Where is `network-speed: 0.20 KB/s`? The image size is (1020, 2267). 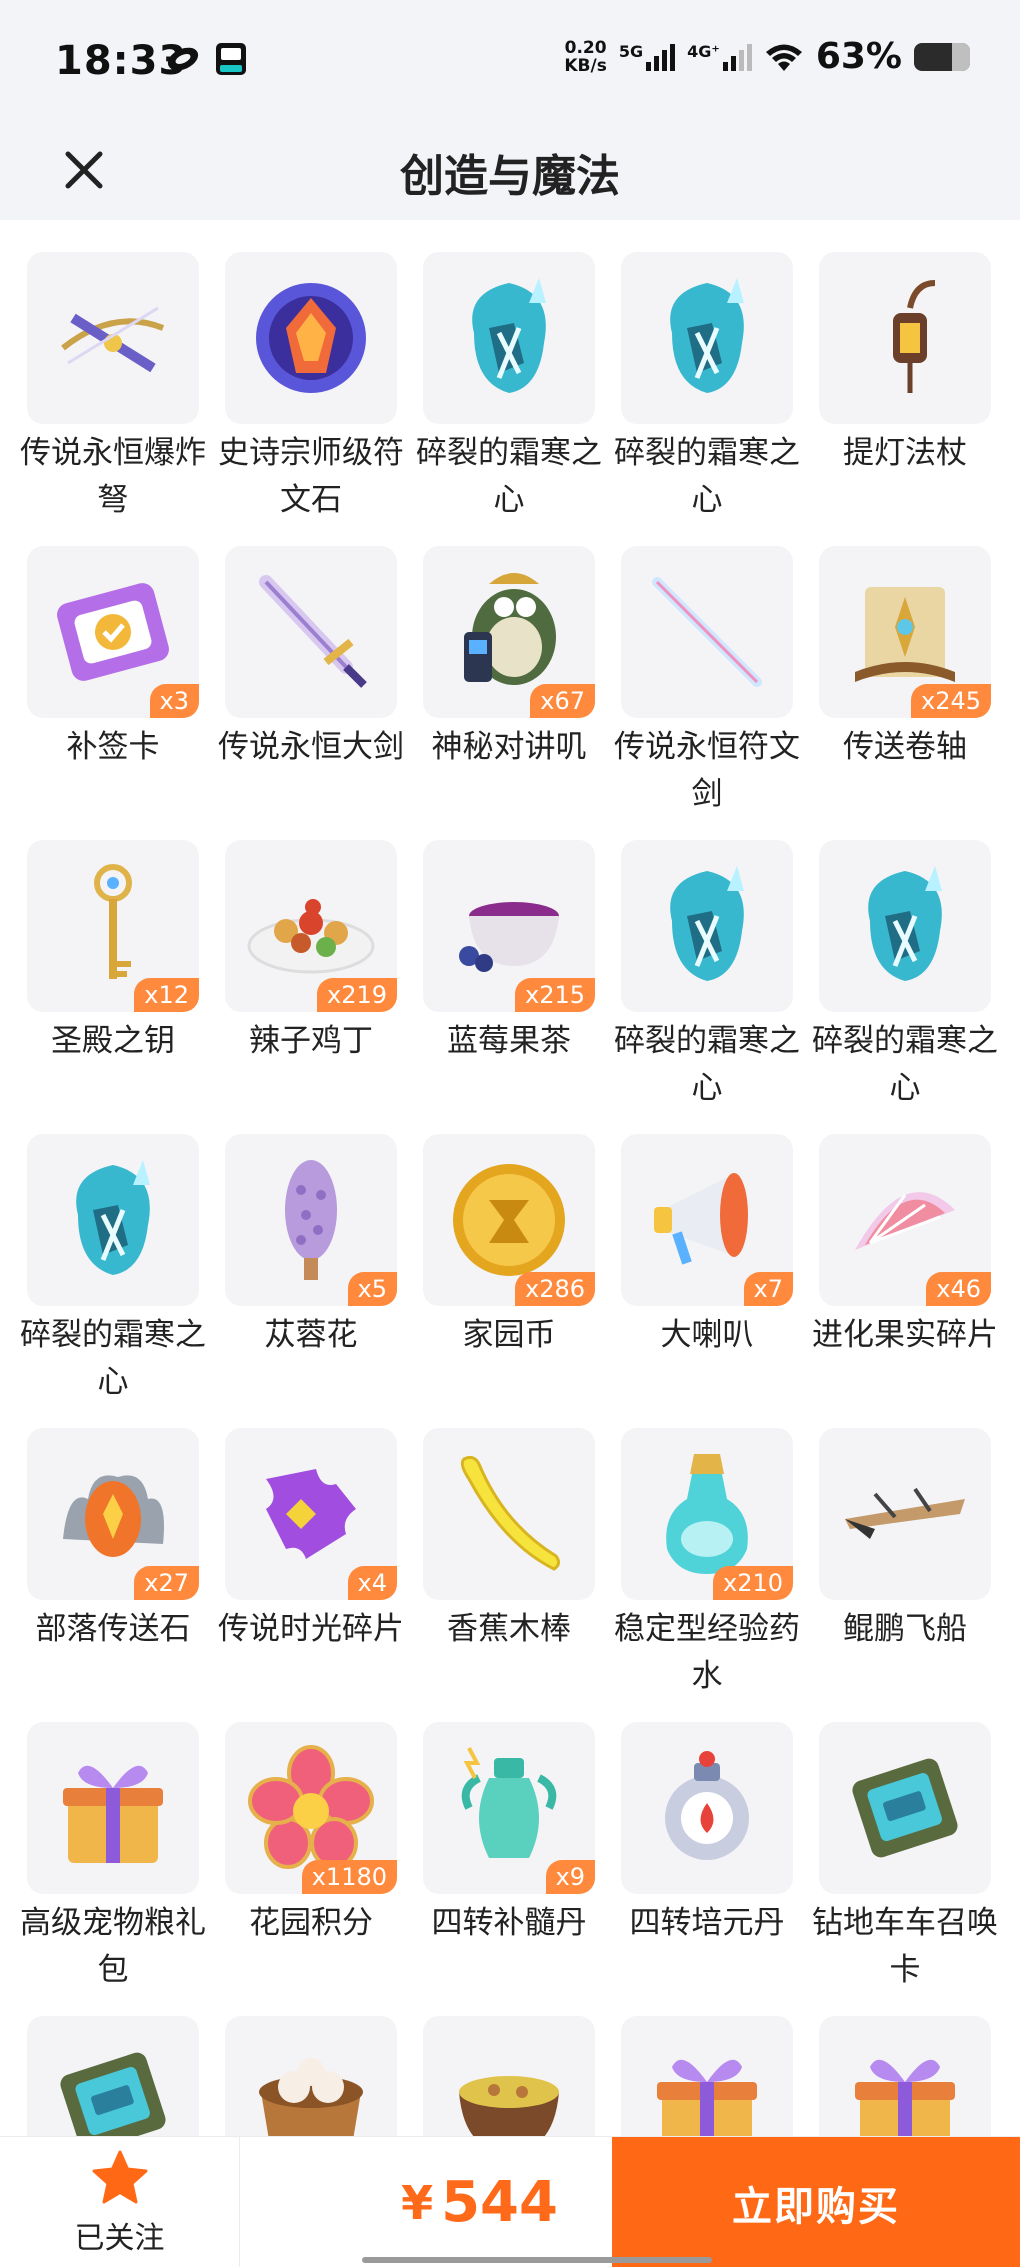
network-speed: 0.20 KB/s is located at coordinates (585, 56).